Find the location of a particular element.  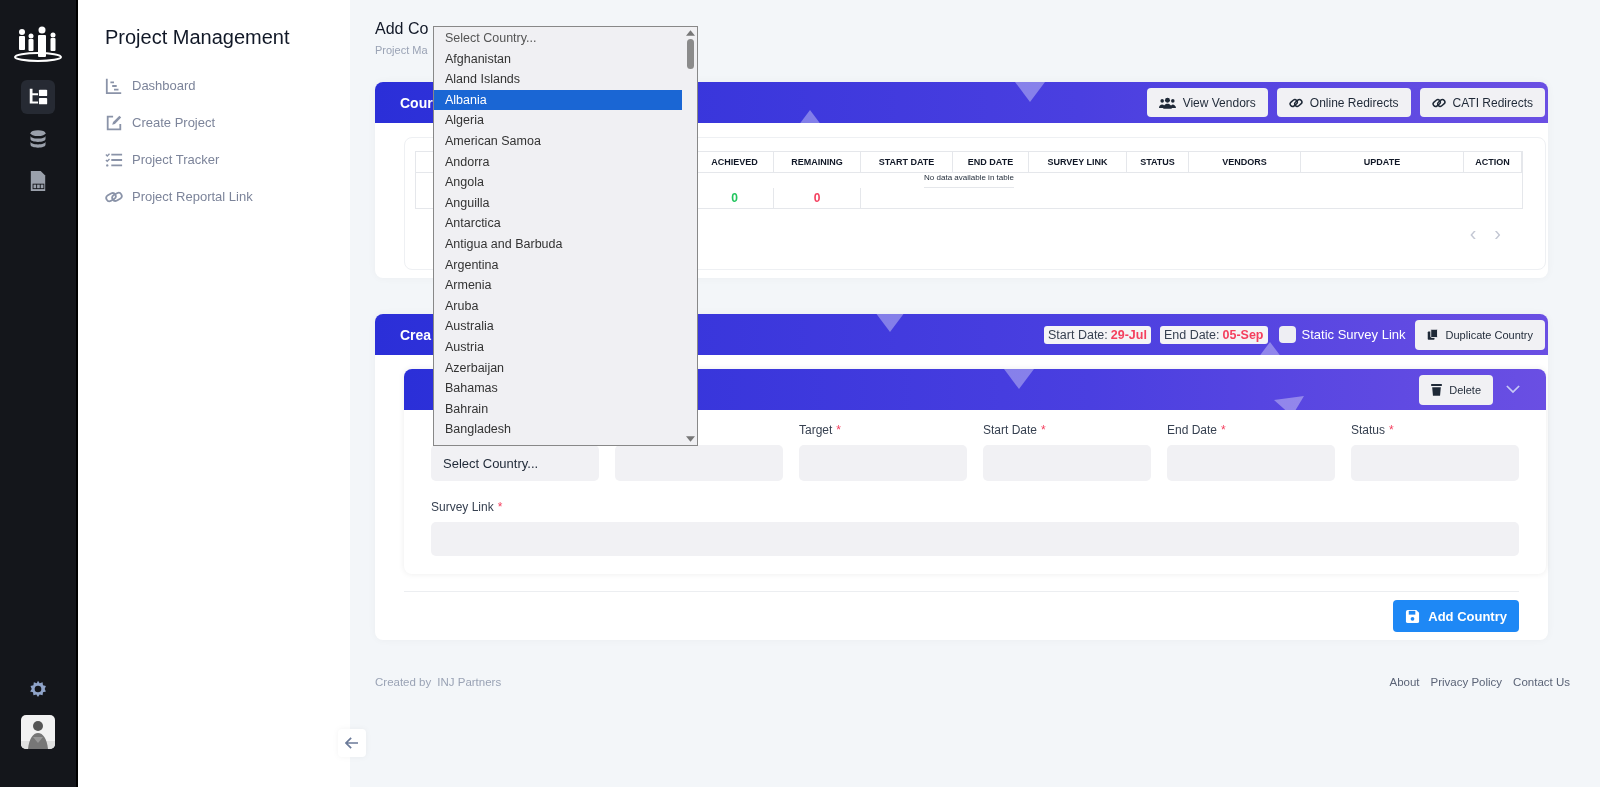

footer-link: Contact Us is located at coordinates (1541, 682).